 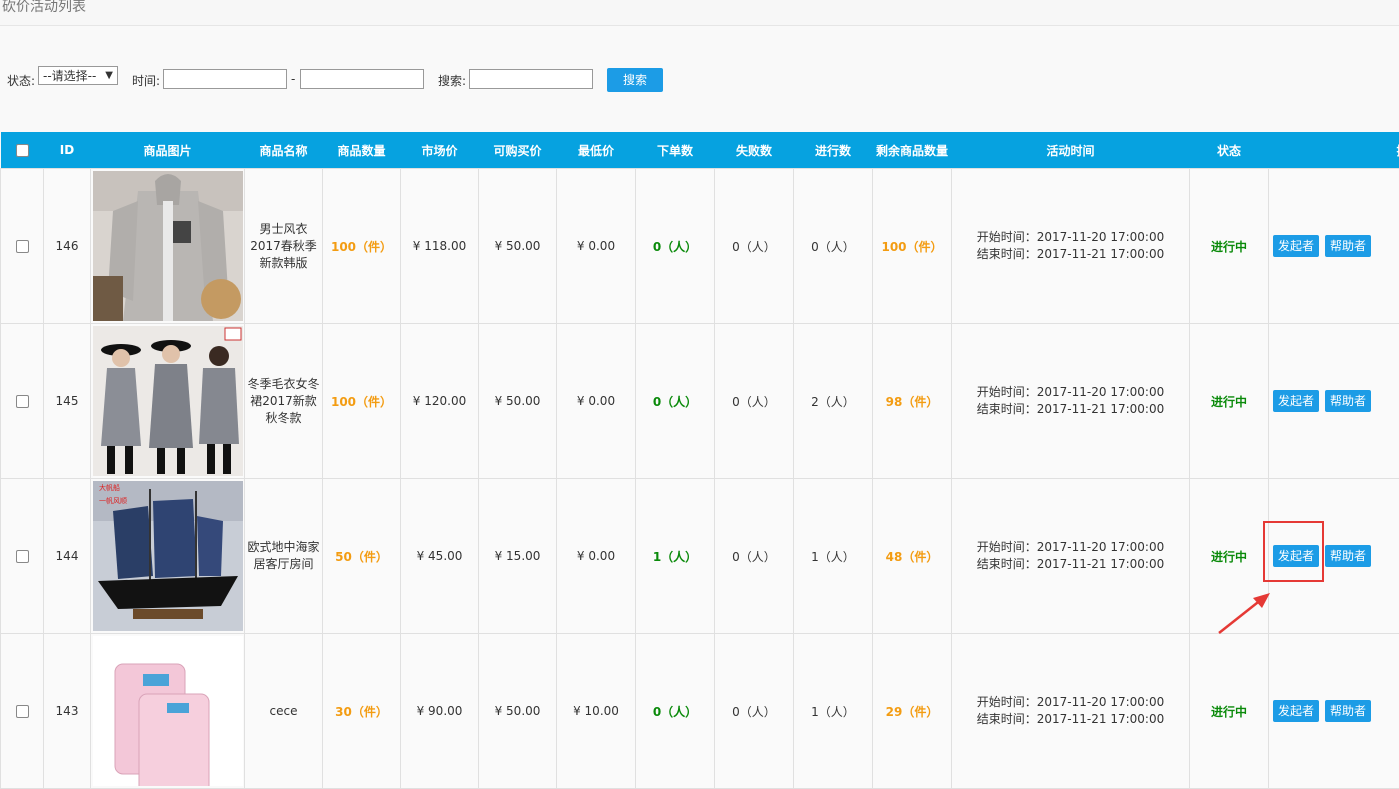 I want to click on start-time-input, so click(x=225, y=79).